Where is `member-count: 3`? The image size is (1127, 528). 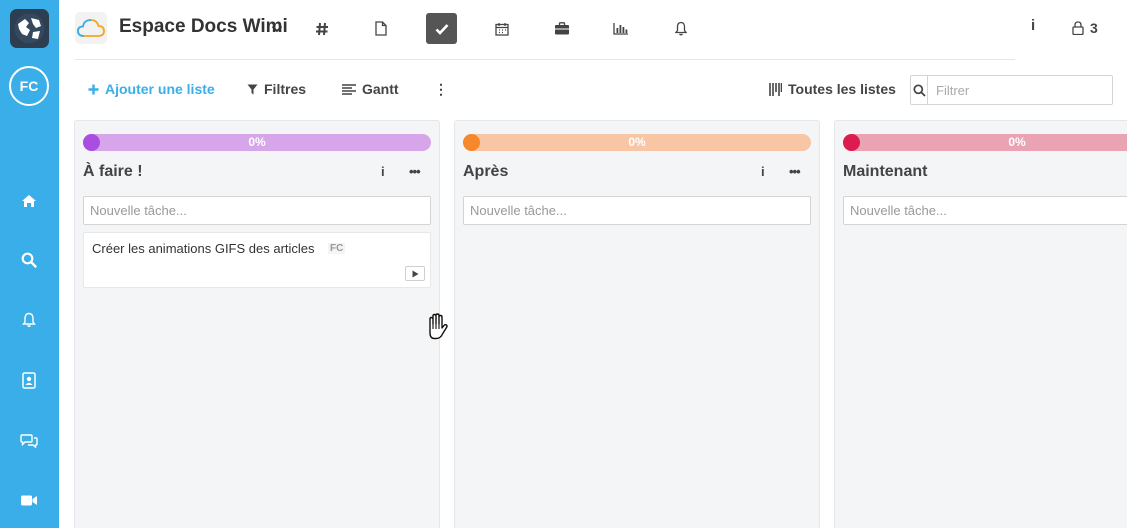 member-count: 3 is located at coordinates (1094, 28).